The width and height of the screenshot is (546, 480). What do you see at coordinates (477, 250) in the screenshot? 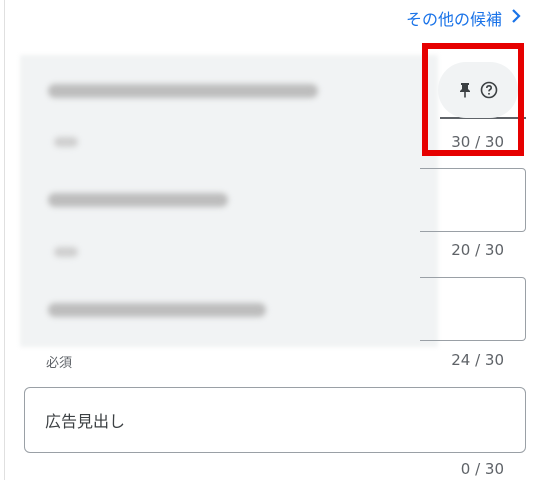
I see `field-2-counter: 20 / 30` at bounding box center [477, 250].